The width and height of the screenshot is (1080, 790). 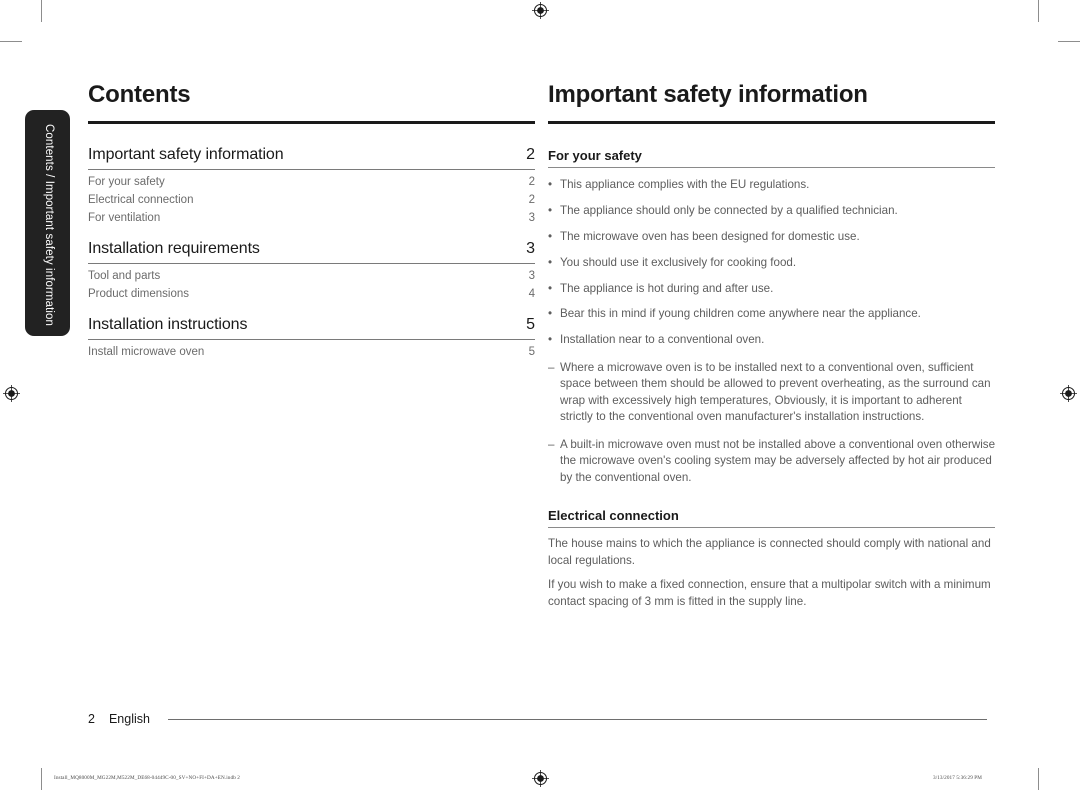 What do you see at coordinates (126, 182) in the screenshot?
I see `toc-sub-label: For your safety` at bounding box center [126, 182].